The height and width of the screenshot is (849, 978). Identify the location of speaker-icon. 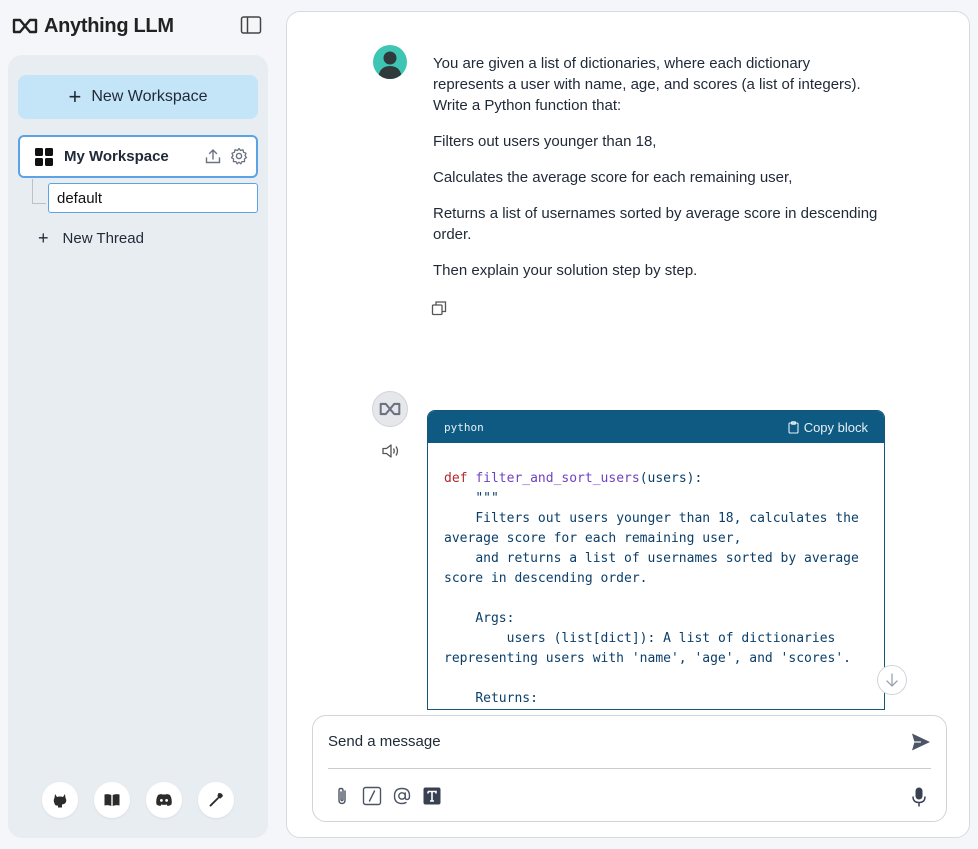
(391, 451).